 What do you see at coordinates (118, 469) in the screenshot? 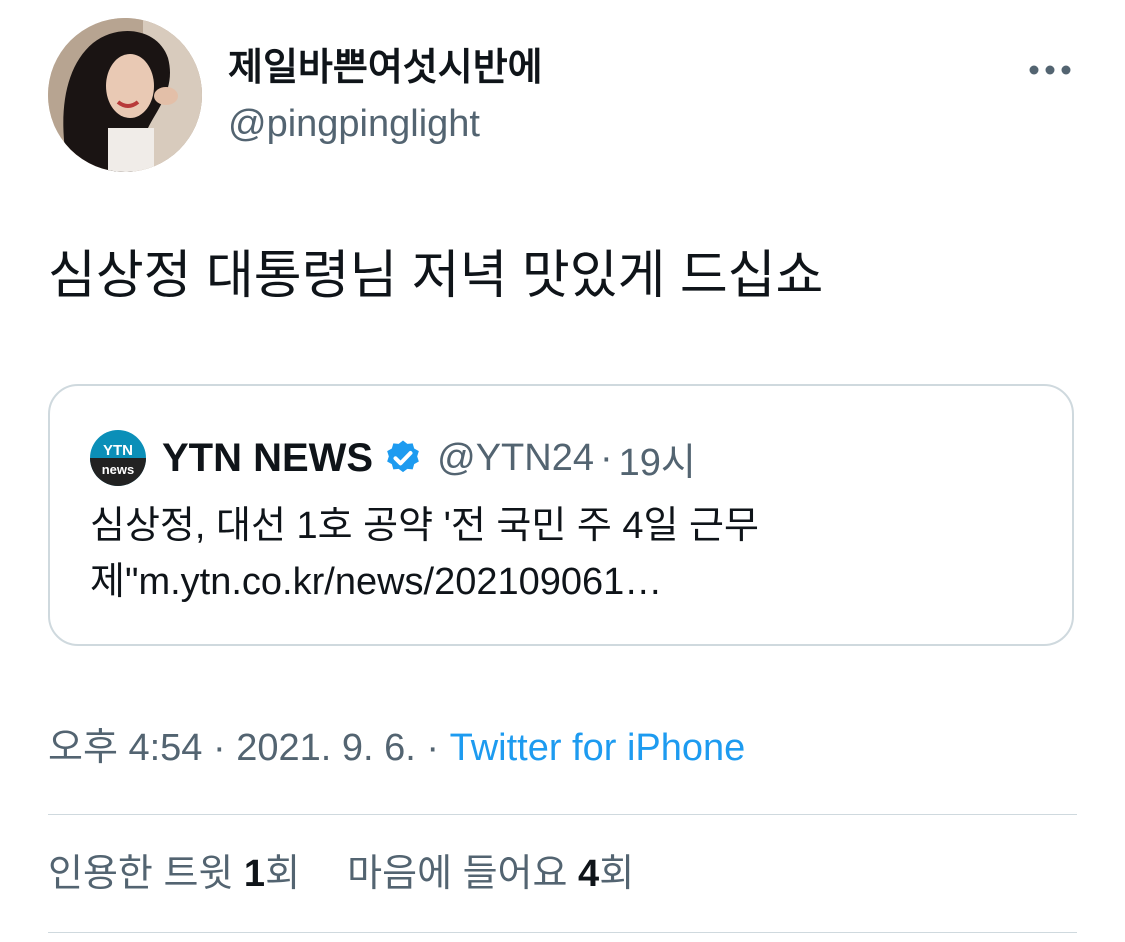
I see `ytn-logo-bottom-text: news` at bounding box center [118, 469].